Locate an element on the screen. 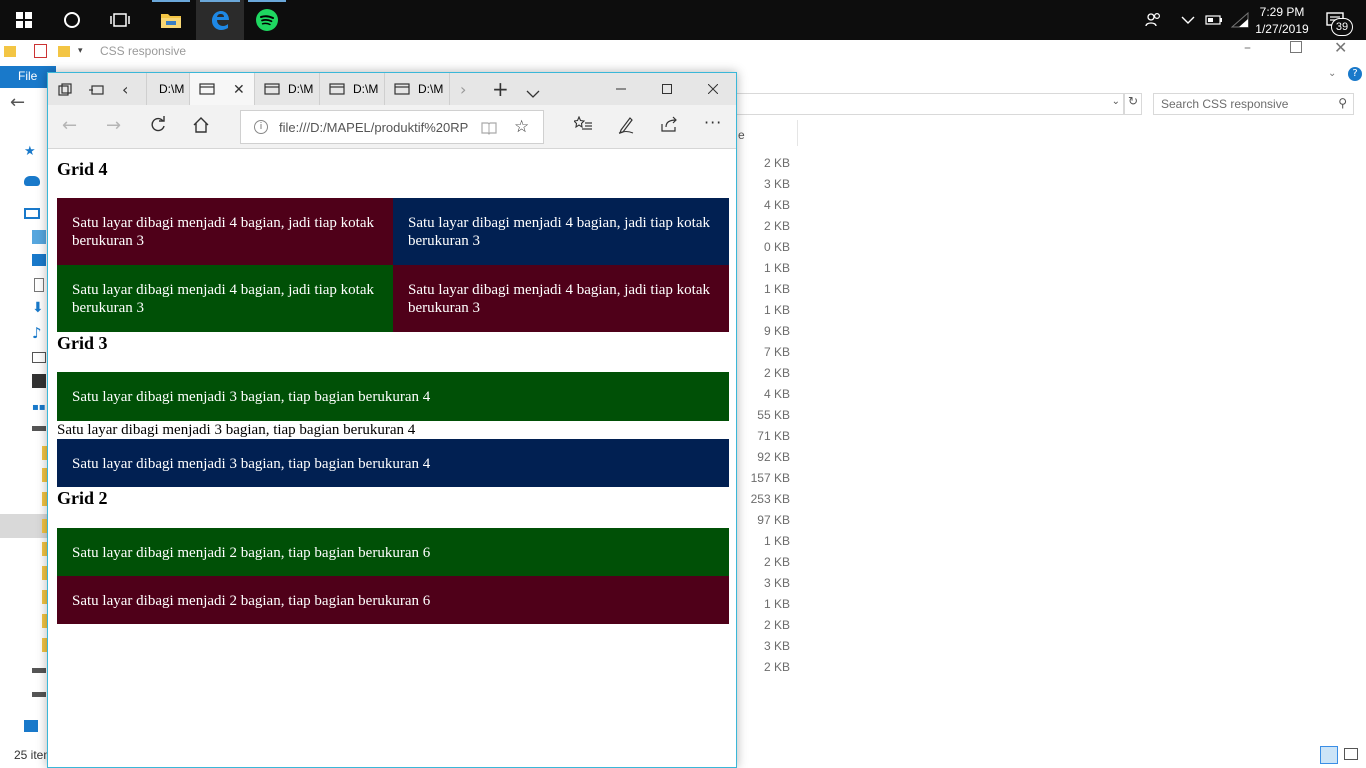 The height and width of the screenshot is (768, 1366). large-icons-view-icon is located at coordinates (1351, 754).